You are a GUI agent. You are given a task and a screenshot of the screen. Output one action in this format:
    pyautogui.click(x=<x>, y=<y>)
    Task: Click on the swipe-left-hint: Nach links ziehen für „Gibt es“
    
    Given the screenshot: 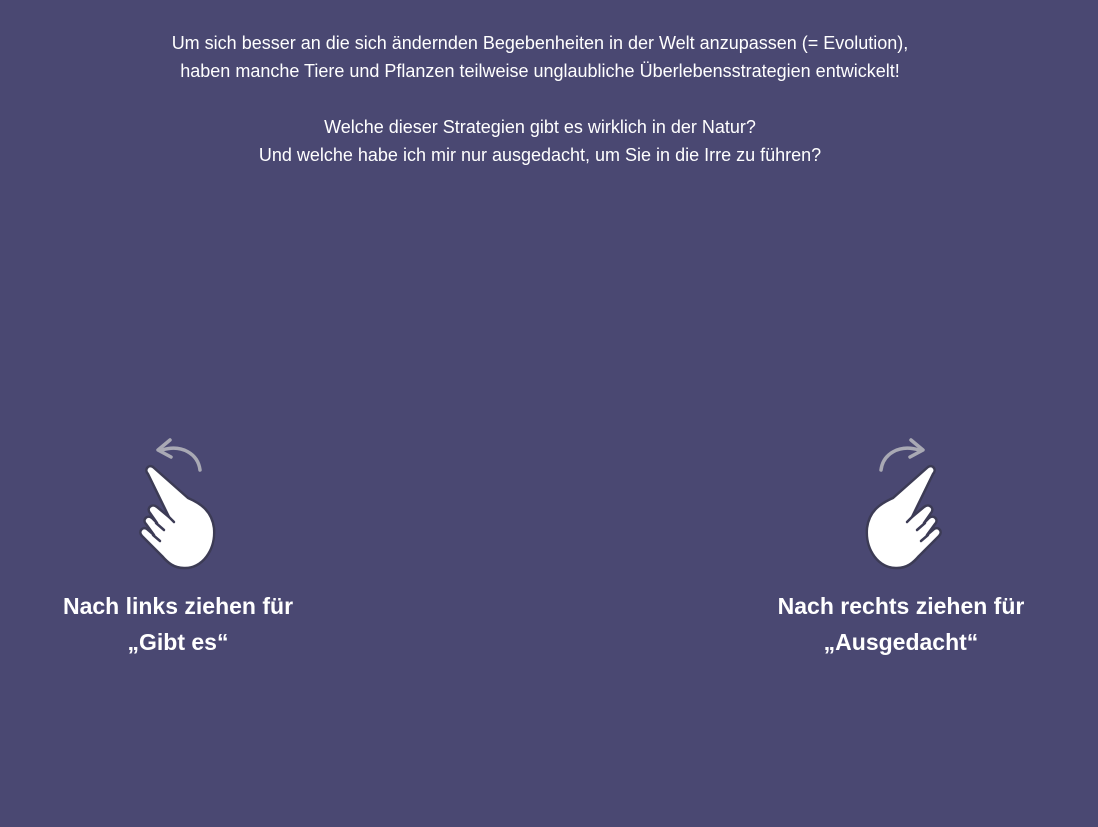 What is the action you would take?
    pyautogui.click(x=178, y=547)
    